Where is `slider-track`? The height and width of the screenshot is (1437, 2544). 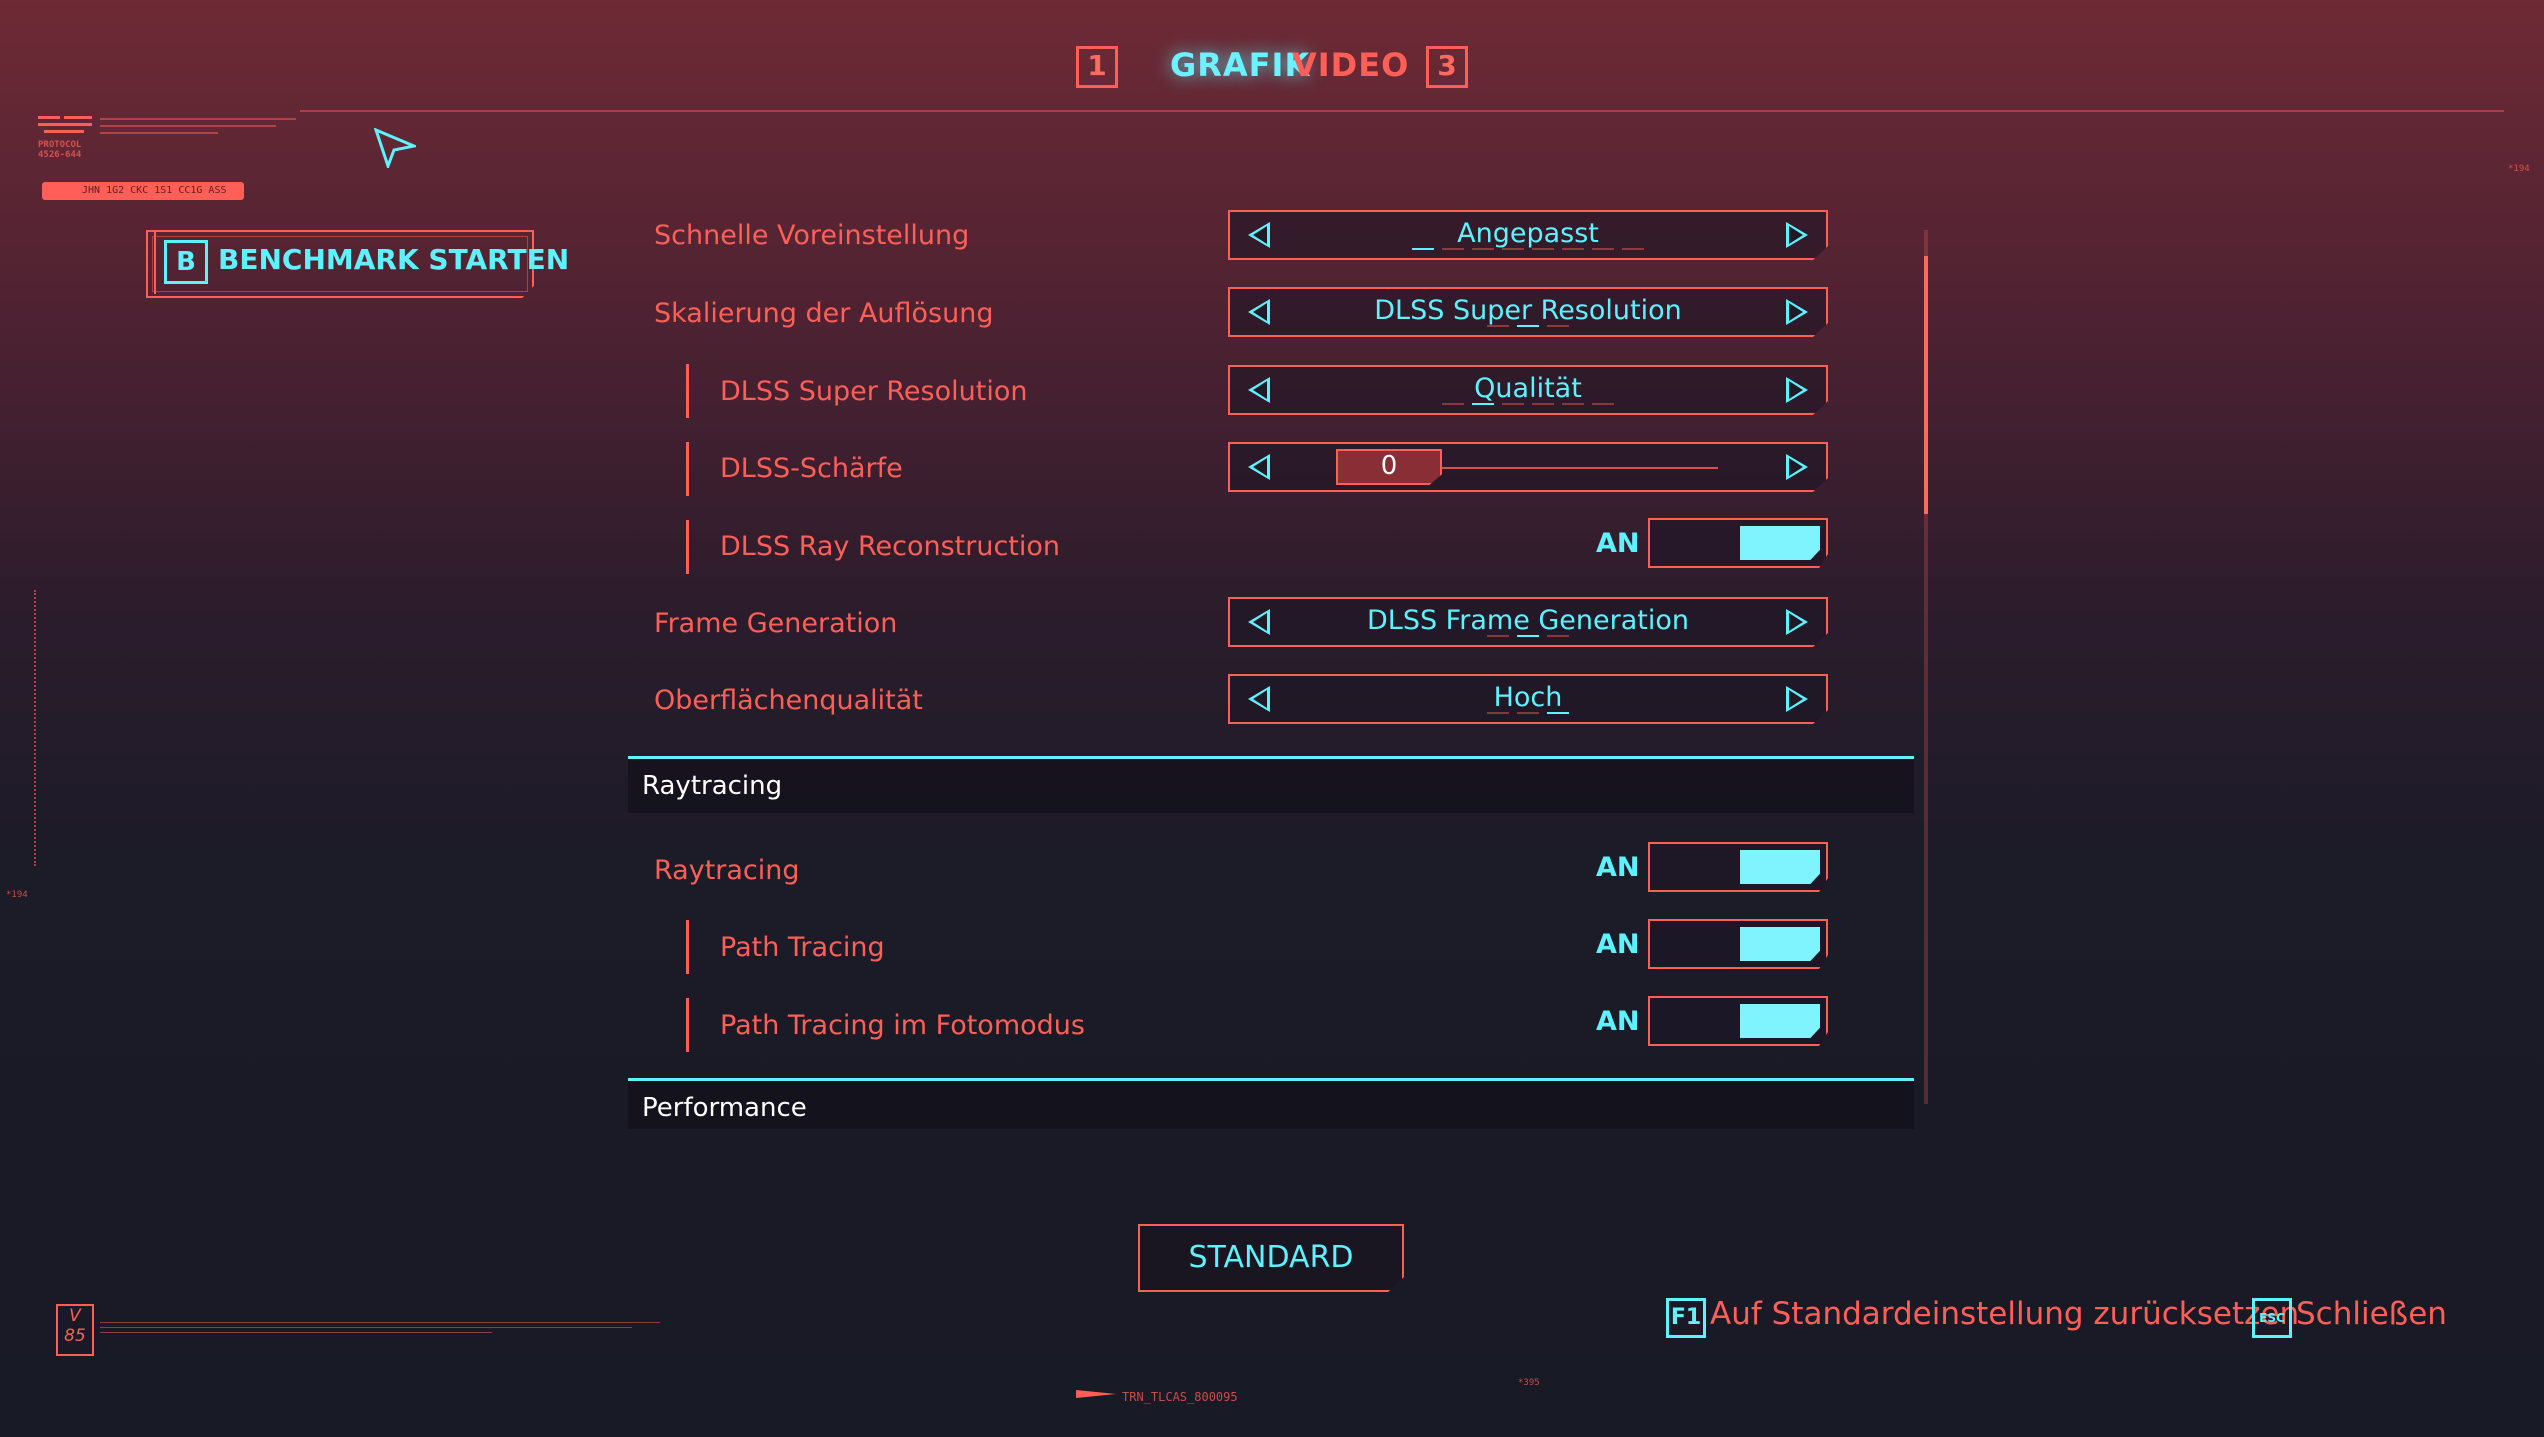
slider-track is located at coordinates (1580, 468).